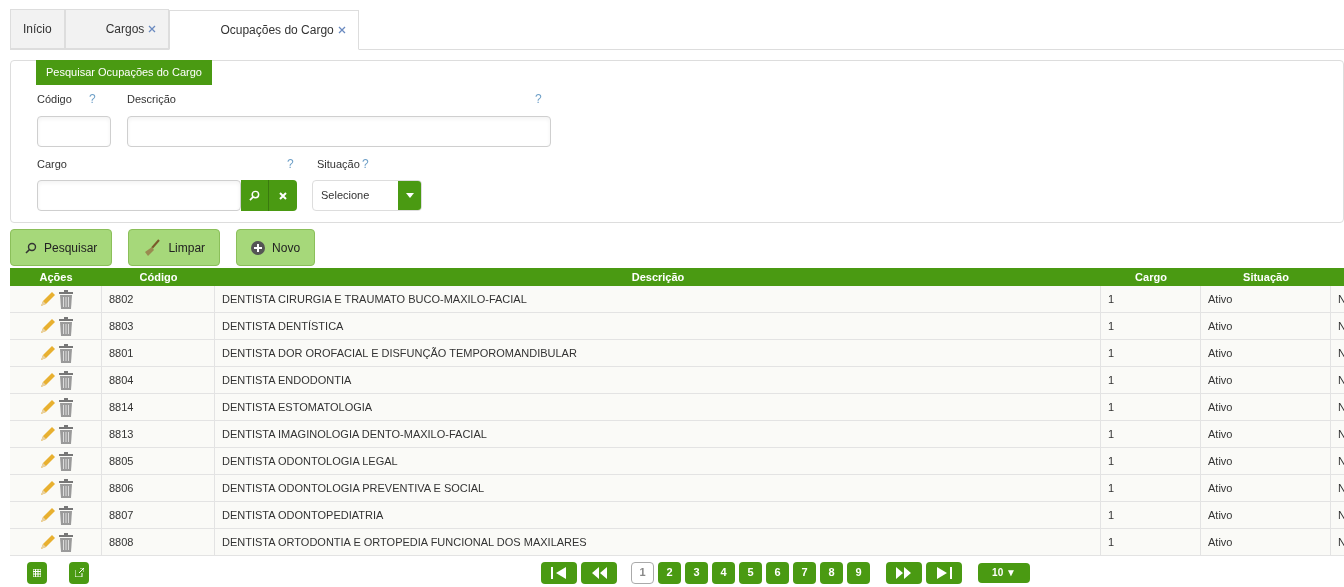  I want to click on next-page-button, so click(904, 572).